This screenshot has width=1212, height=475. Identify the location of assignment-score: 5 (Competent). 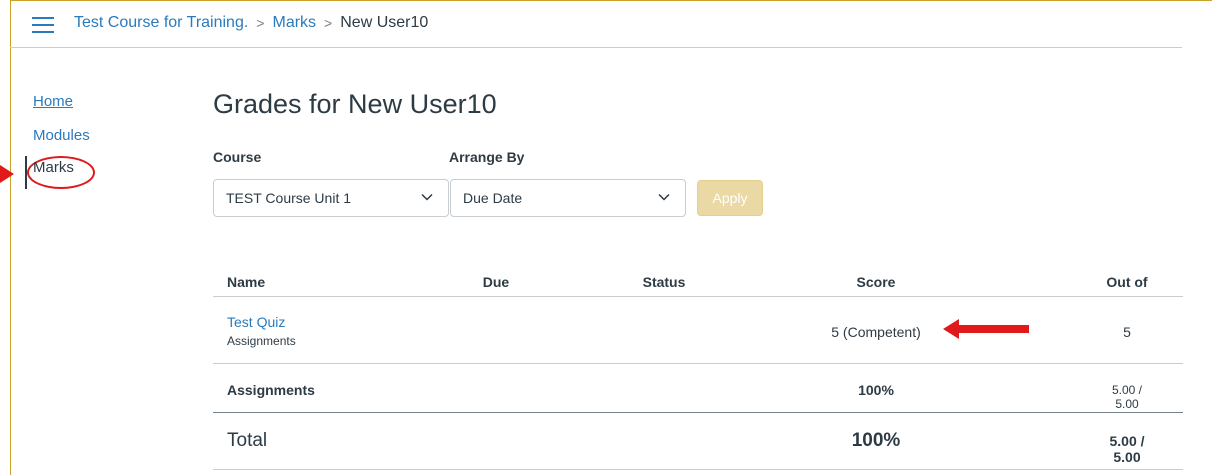
(876, 332).